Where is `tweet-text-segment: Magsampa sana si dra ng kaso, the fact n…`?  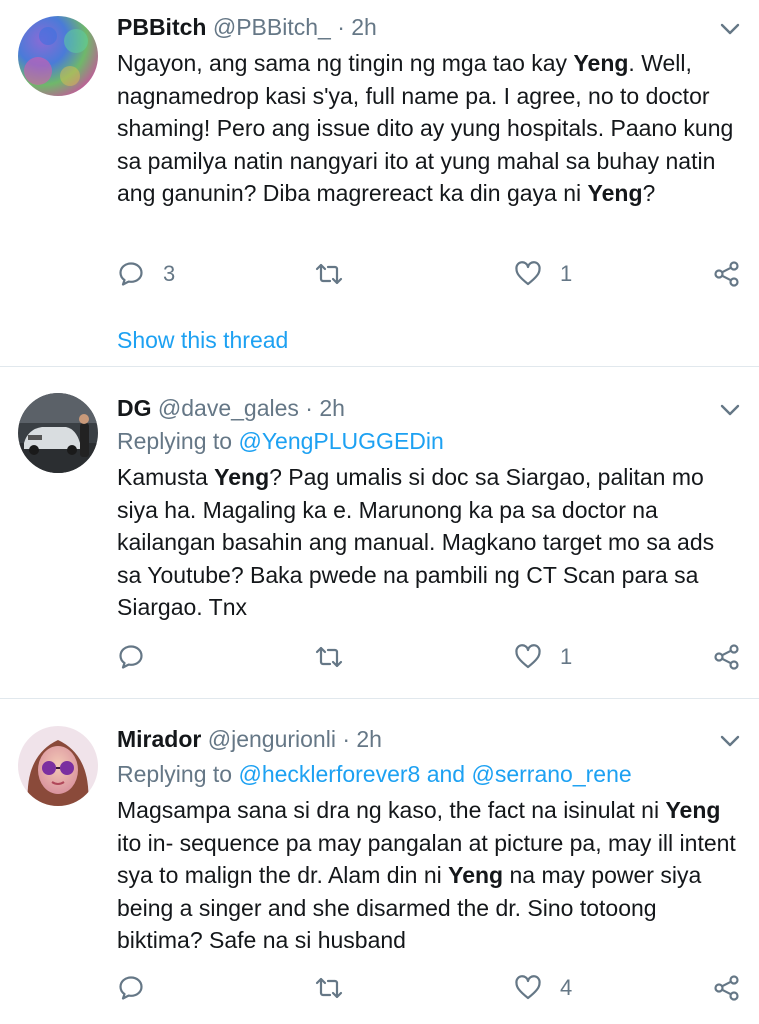 tweet-text-segment: Magsampa sana si dra ng kaso, the fact n… is located at coordinates (391, 810).